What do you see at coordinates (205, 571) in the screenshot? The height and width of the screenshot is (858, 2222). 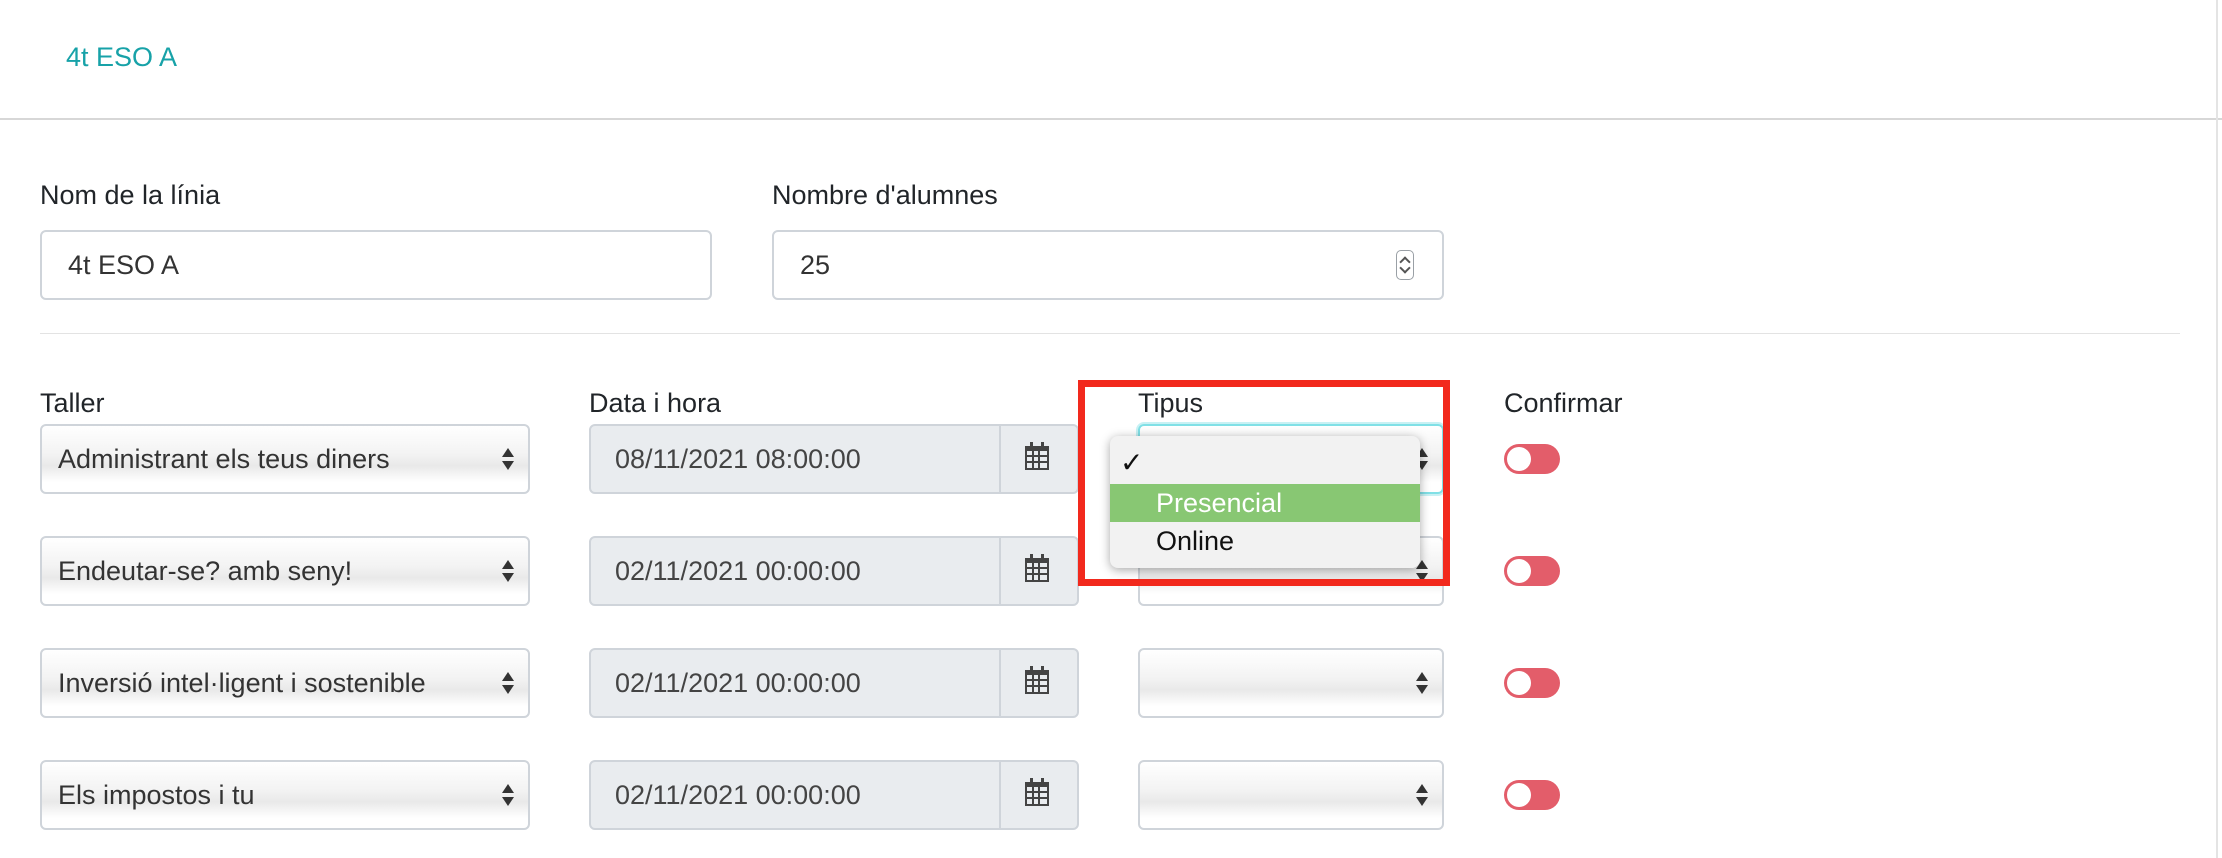 I see `taller-select-value: Endeutar-se? amb seny!` at bounding box center [205, 571].